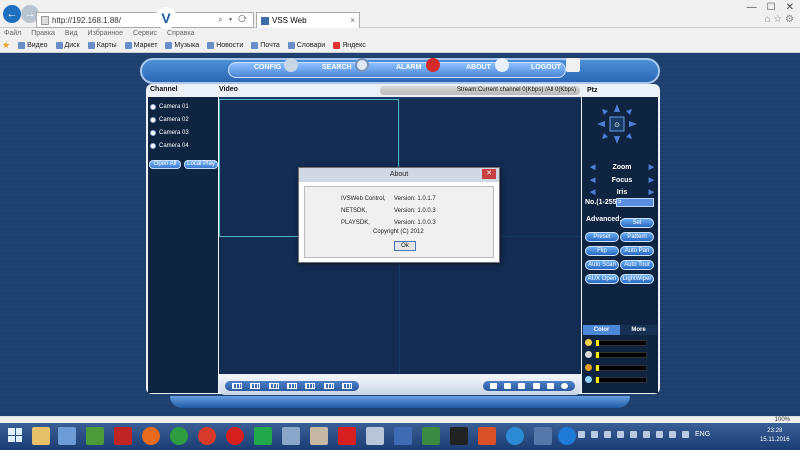 The height and width of the screenshot is (450, 800). I want to click on fullscreen-icon, so click(346, 386).